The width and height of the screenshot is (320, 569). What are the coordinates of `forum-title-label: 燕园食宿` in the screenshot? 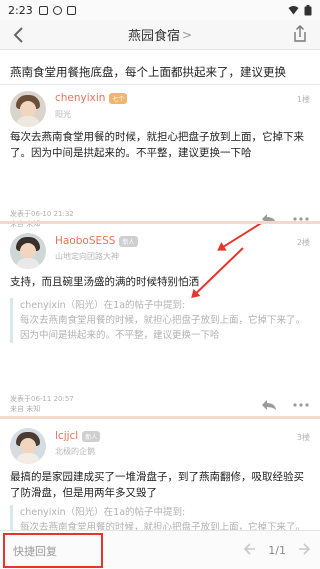 It's located at (153, 36).